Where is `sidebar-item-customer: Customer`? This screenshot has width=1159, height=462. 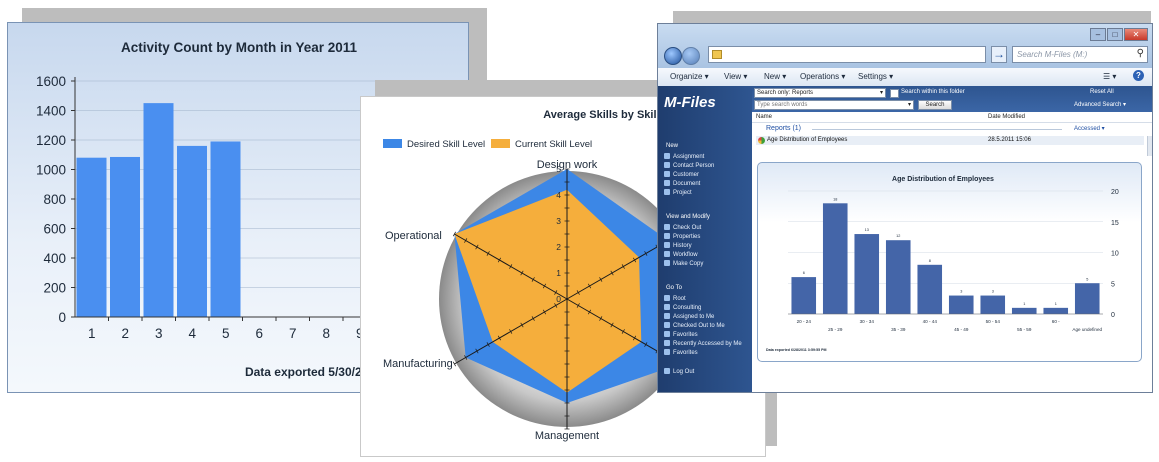
sidebar-item-customer: Customer is located at coordinates (681, 175).